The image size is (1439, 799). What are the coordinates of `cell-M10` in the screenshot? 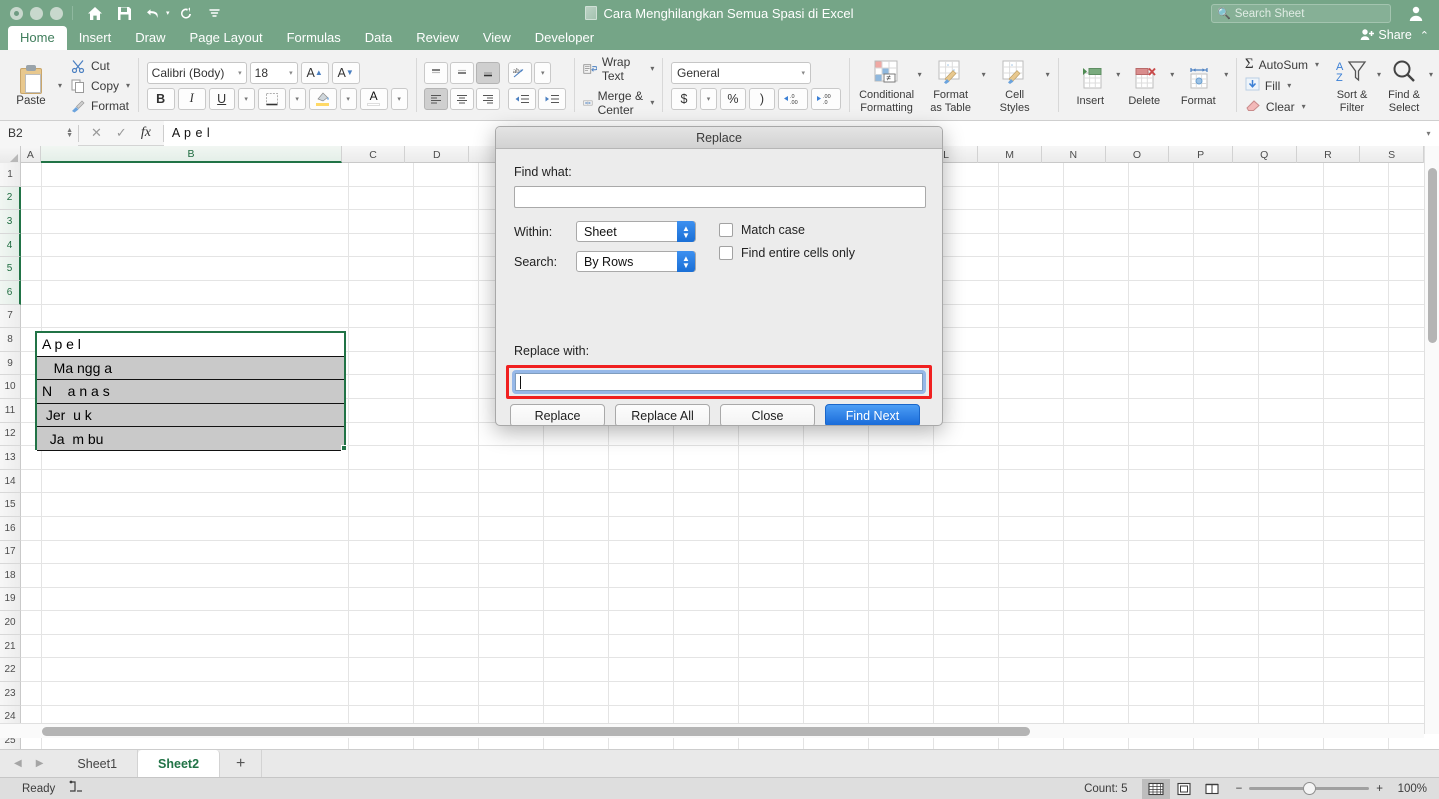 It's located at (1031, 387).